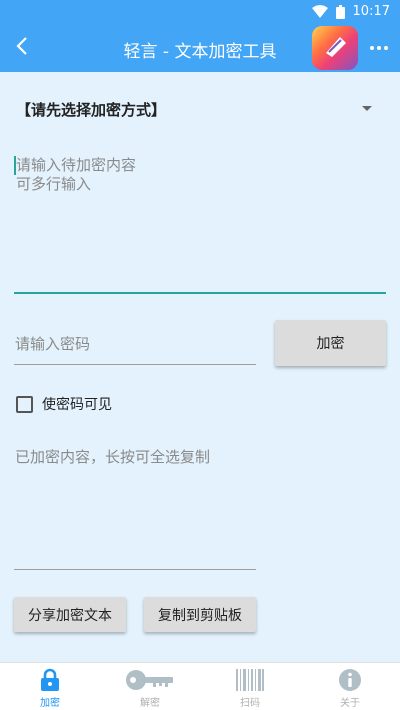 This screenshot has height=710, width=400. Describe the element at coordinates (76, 174) in the screenshot. I see `content-placeholder: 请输入待加密内容 可多行输入` at that location.